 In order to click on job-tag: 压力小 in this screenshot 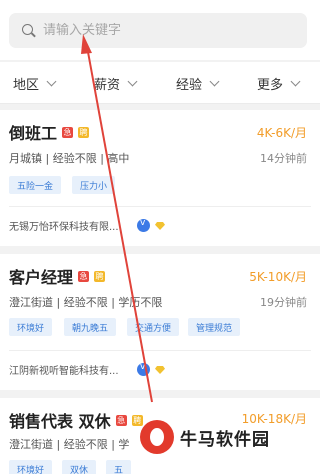, I will do `click(94, 185)`.